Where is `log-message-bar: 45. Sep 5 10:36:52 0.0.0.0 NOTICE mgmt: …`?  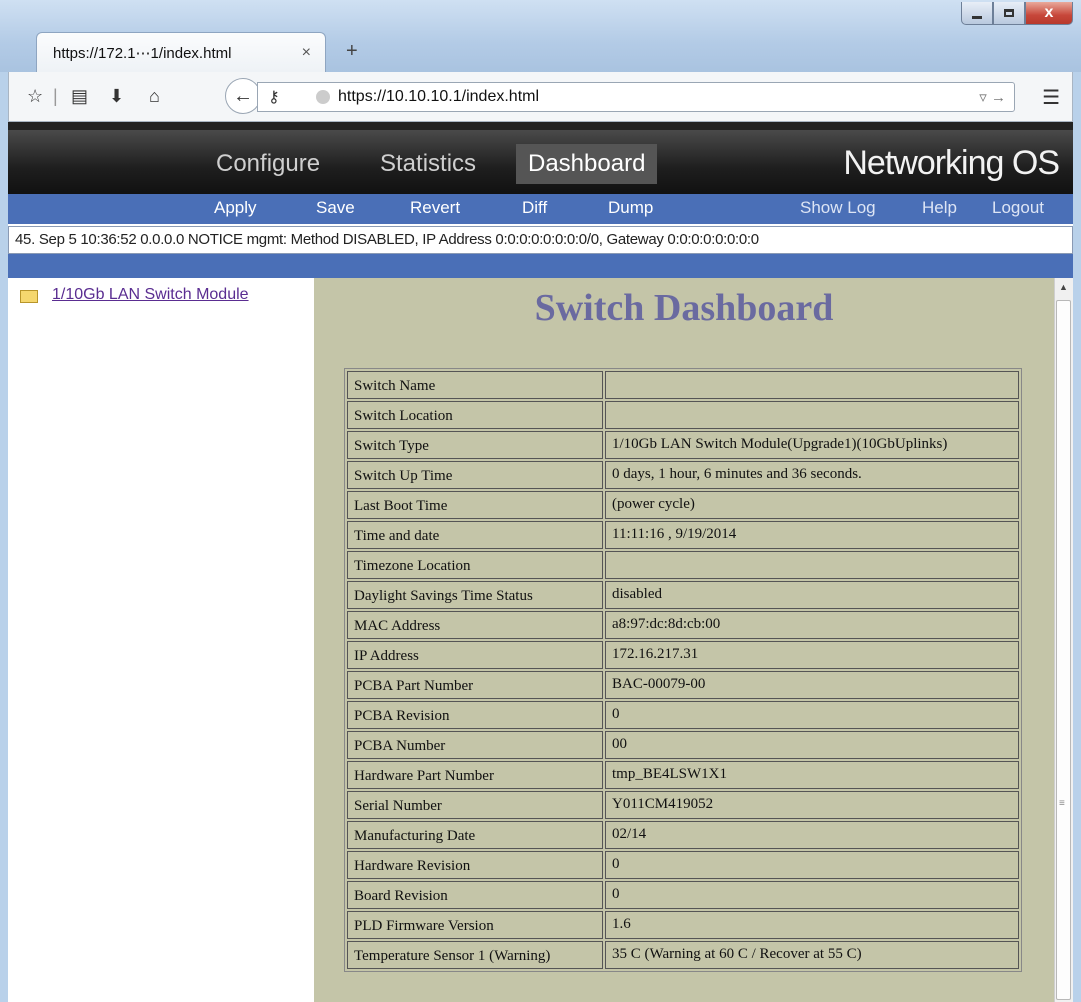 log-message-bar: 45. Sep 5 10:36:52 0.0.0.0 NOTICE mgmt: … is located at coordinates (540, 240).